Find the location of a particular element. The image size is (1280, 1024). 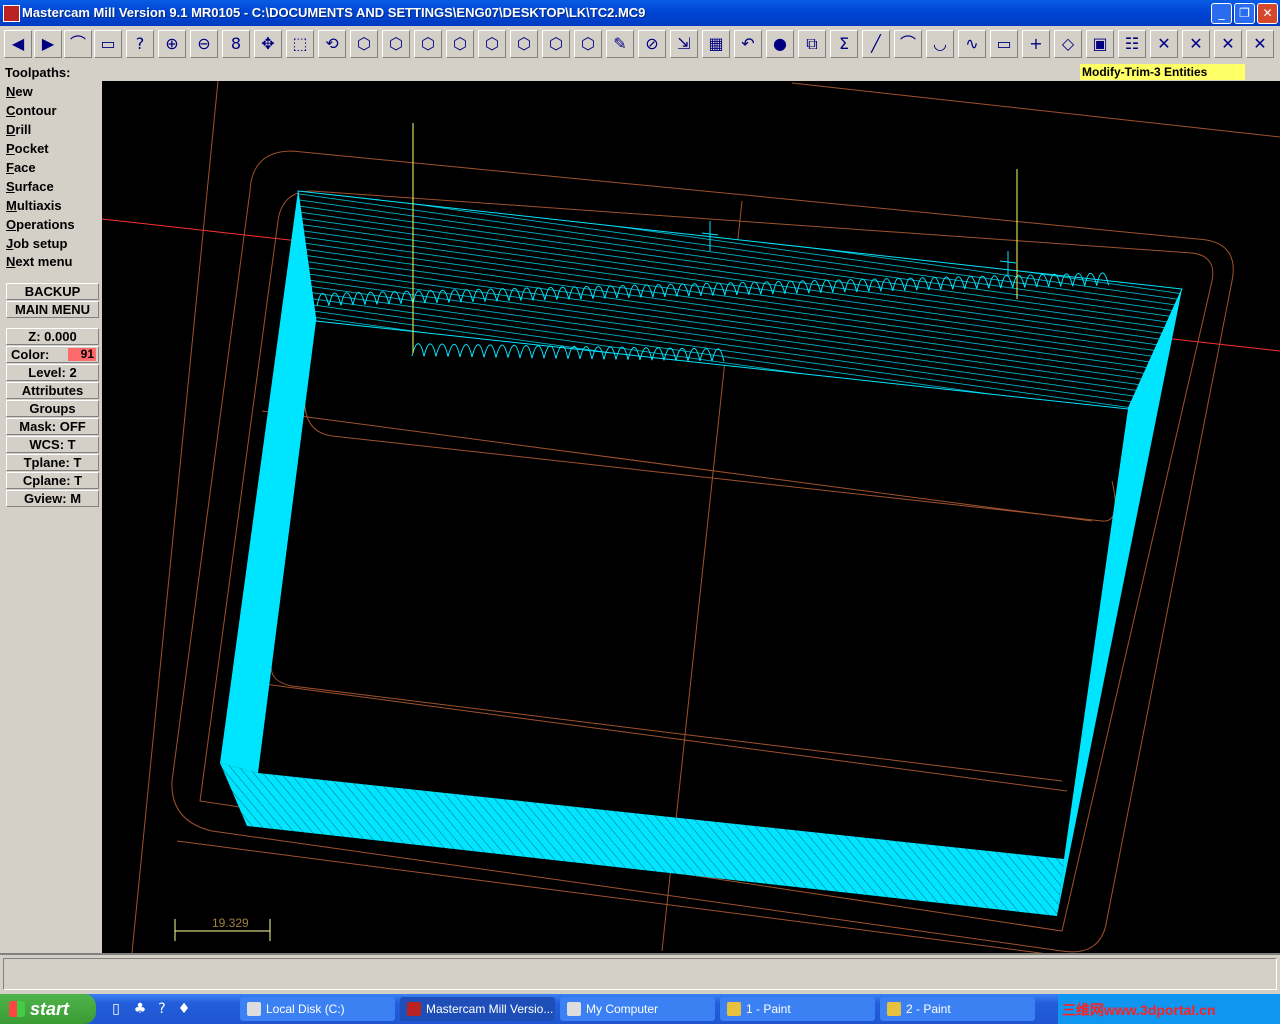

view-front-icon: ⬡ is located at coordinates (396, 43).